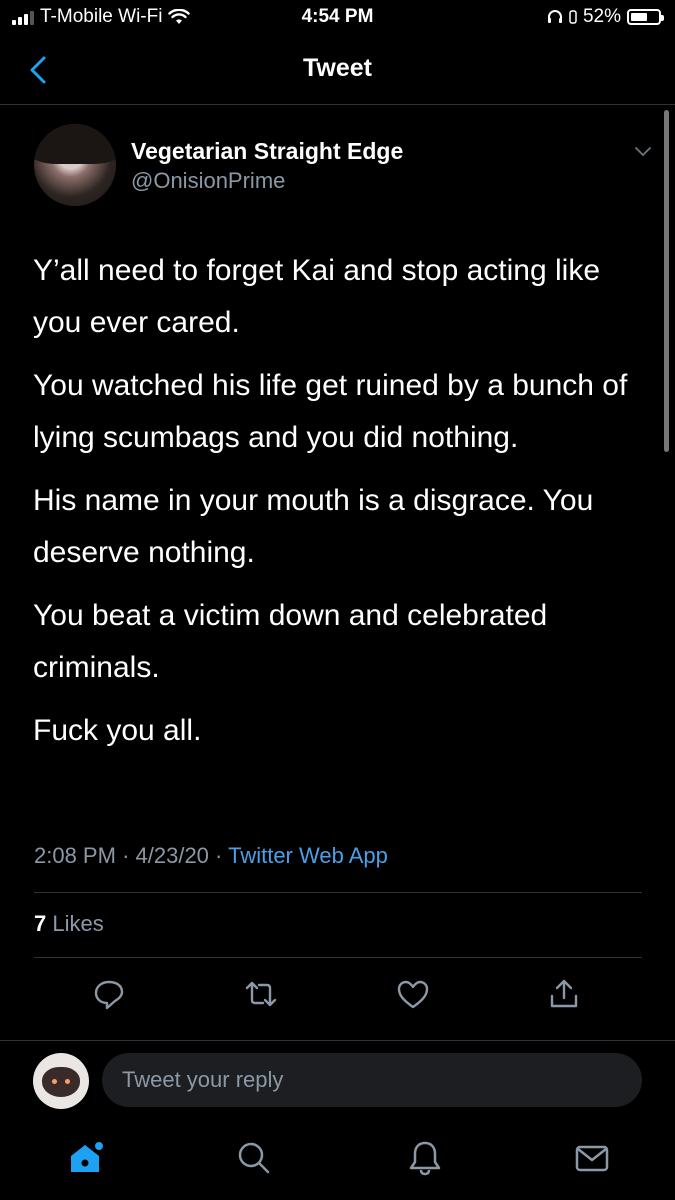  Describe the element at coordinates (413, 994) in the screenshot. I see `like-icon` at that location.